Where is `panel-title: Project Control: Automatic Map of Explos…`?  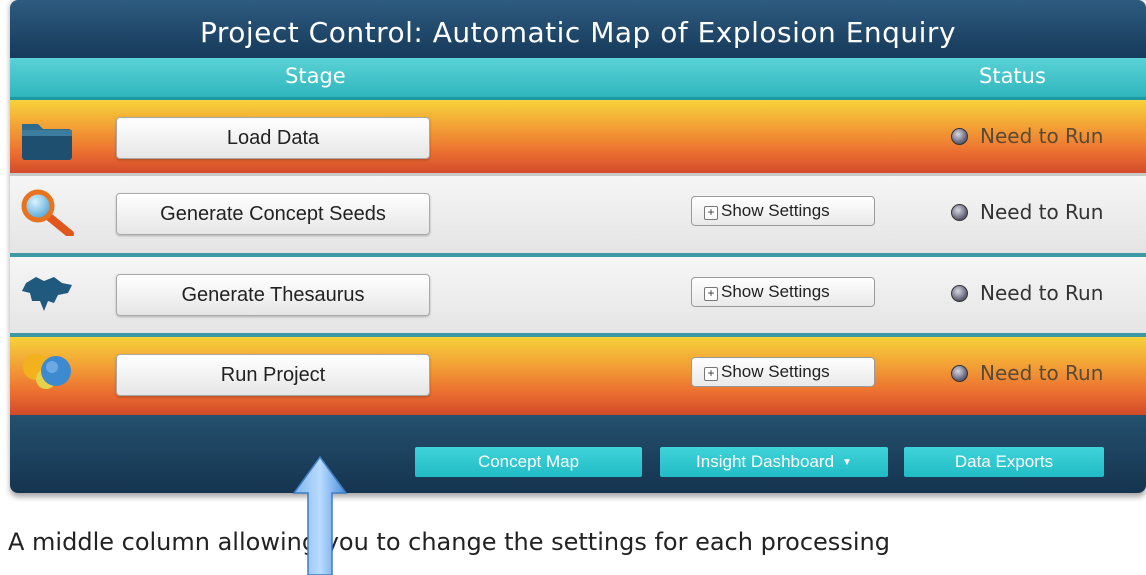
panel-title: Project Control: Automatic Map of Explos… is located at coordinates (578, 29).